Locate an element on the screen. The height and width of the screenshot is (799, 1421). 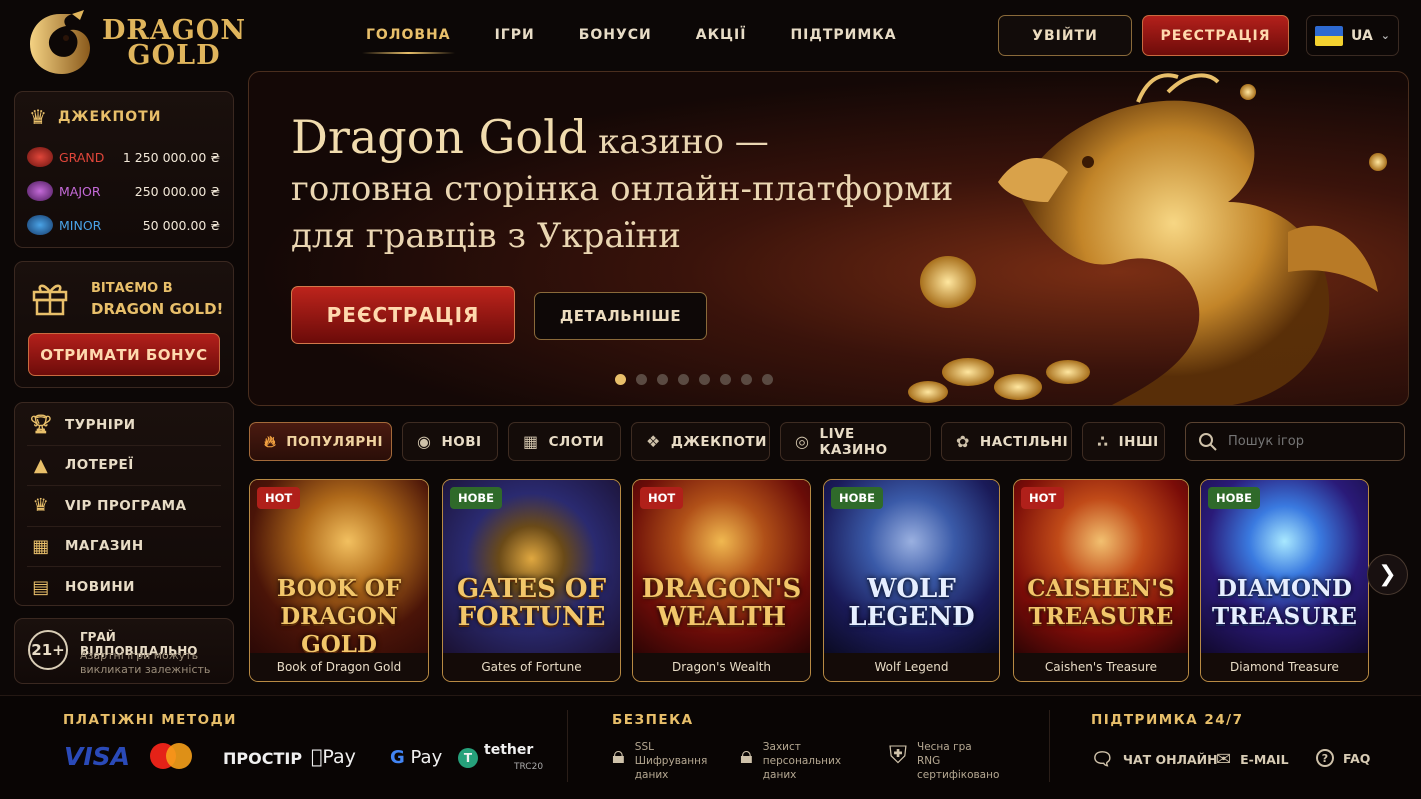
welcome-line2: DRAGON GOLD! is located at coordinates (157, 309).